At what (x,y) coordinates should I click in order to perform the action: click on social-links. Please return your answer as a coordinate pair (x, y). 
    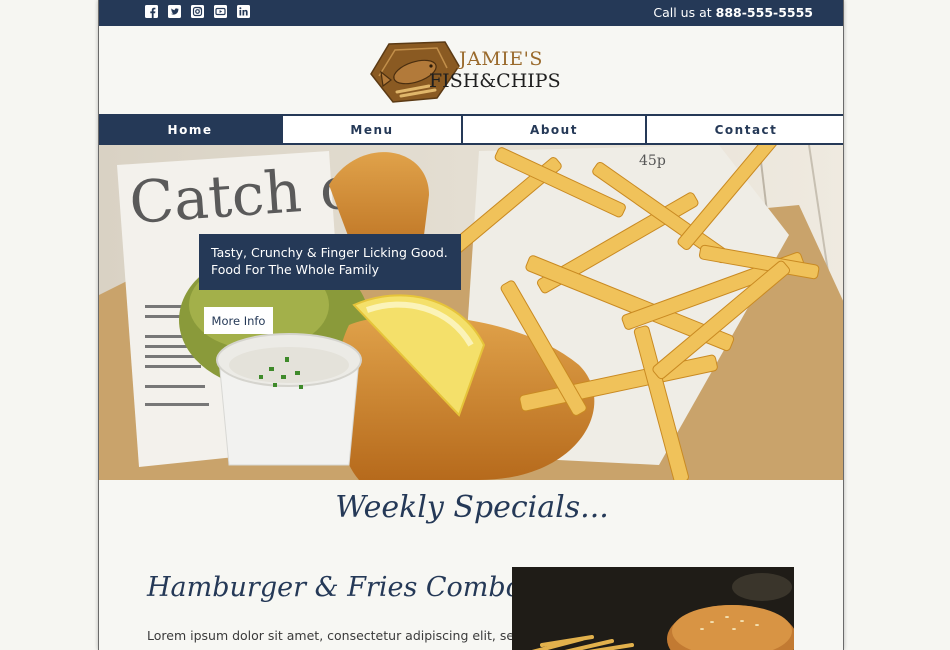
    Looking at the image, I should click on (197, 11).